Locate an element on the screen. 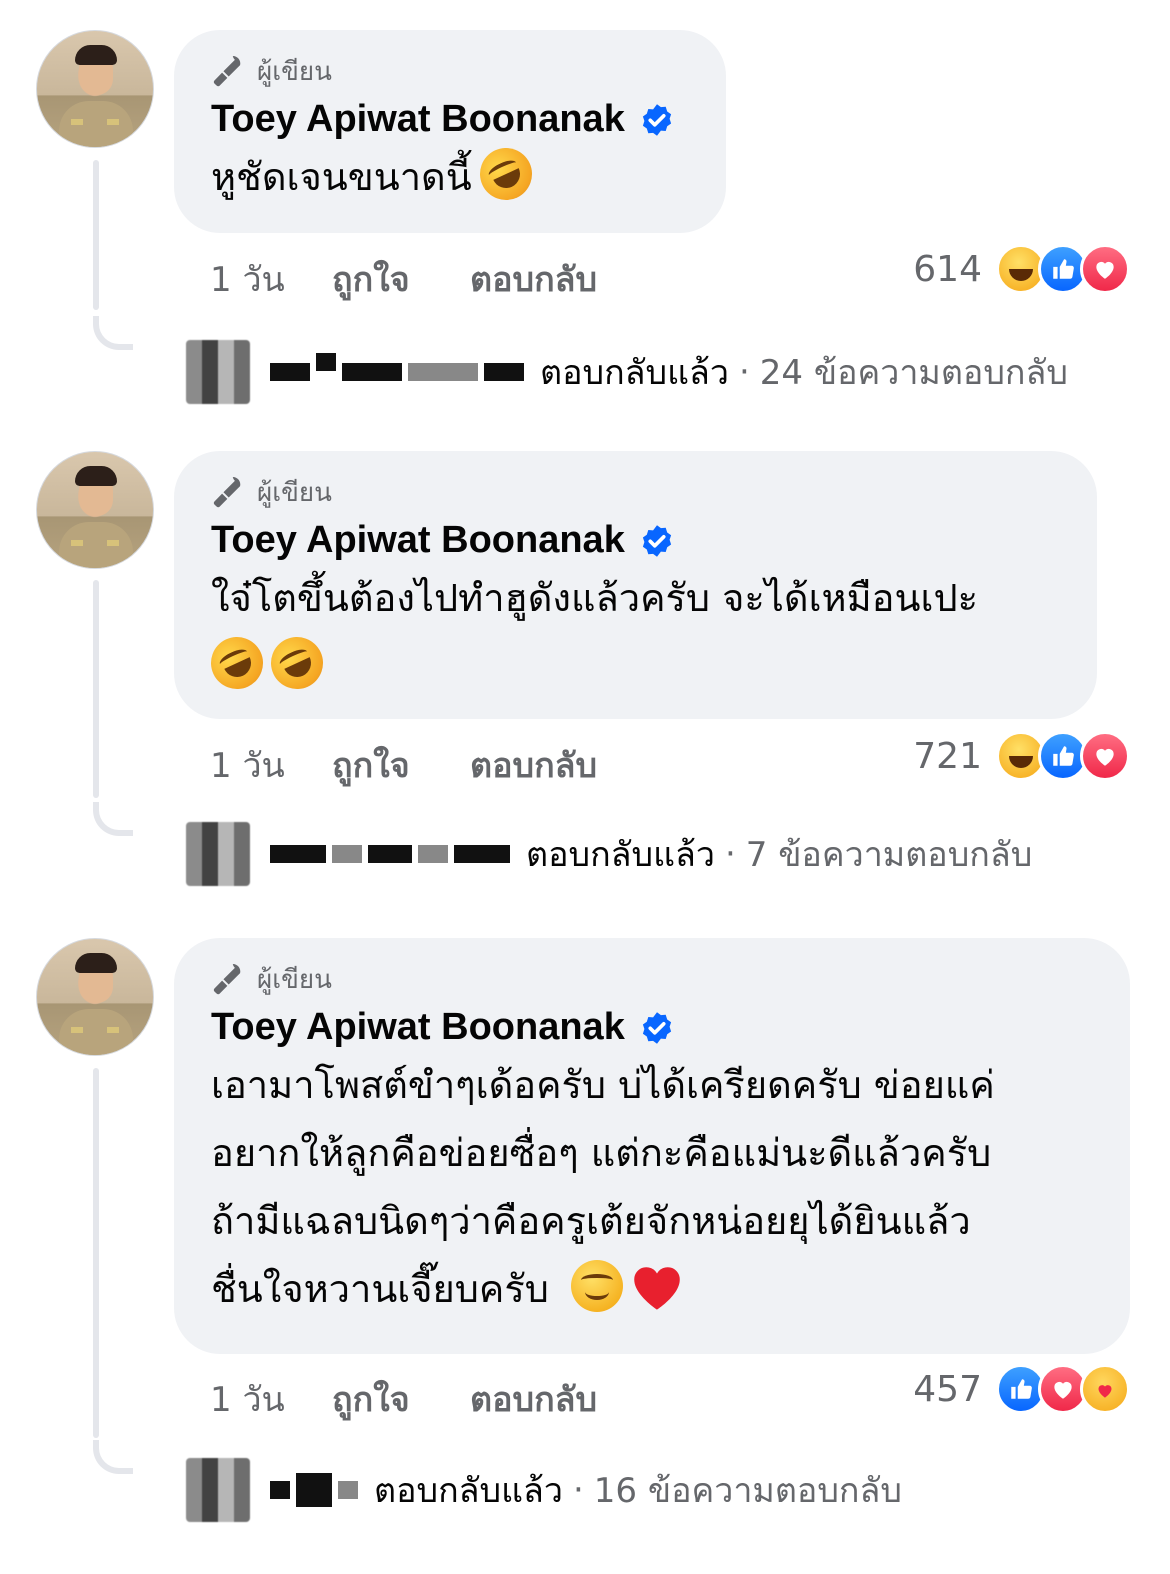 This screenshot has height=1574, width=1170. care-reaction-icon is located at coordinates (1105, 1389).